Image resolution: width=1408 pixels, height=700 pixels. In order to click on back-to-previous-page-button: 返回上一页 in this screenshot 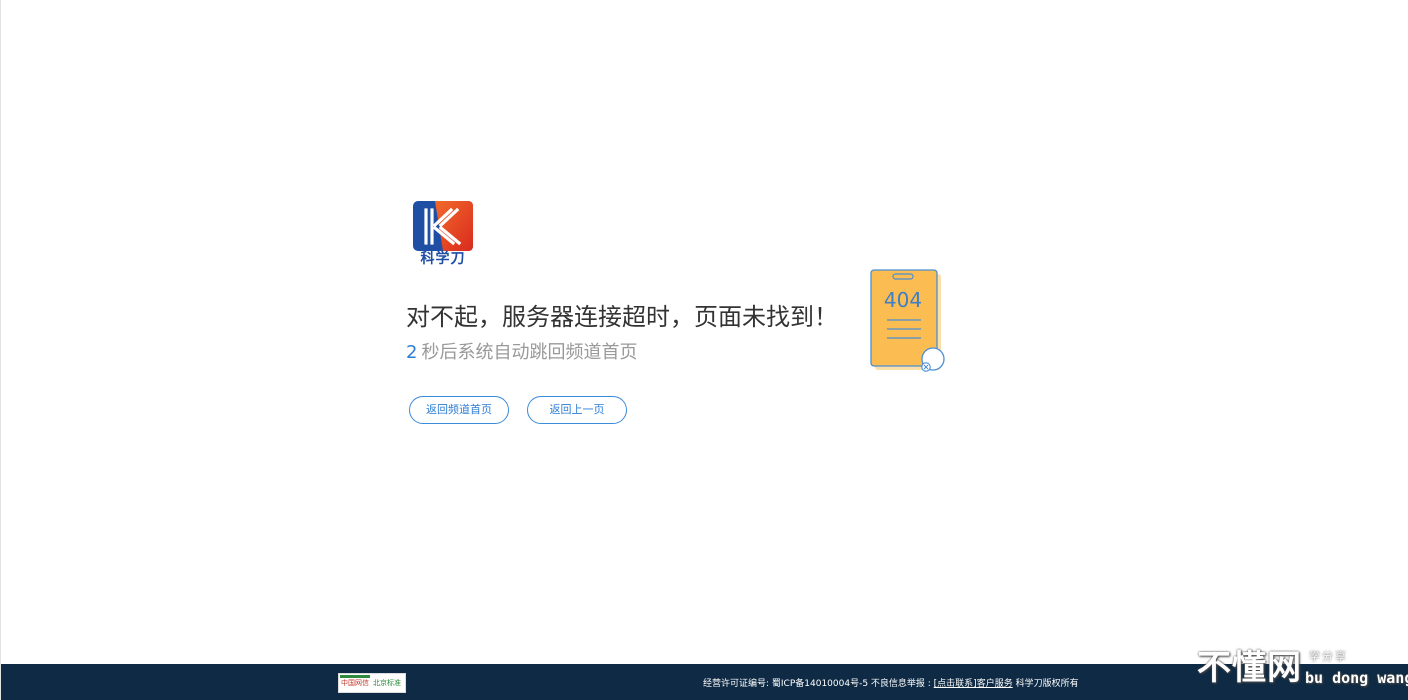, I will do `click(577, 410)`.